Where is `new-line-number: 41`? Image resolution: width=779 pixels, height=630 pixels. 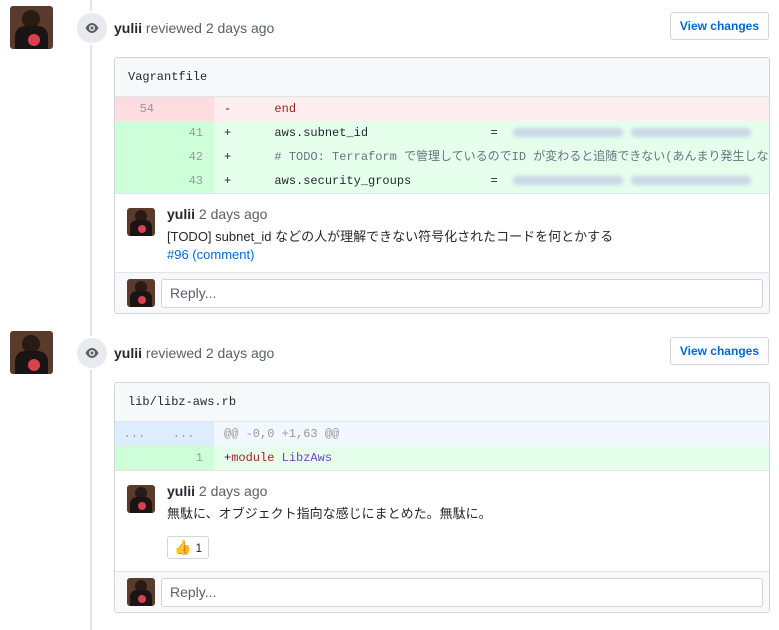 new-line-number: 41 is located at coordinates (189, 133).